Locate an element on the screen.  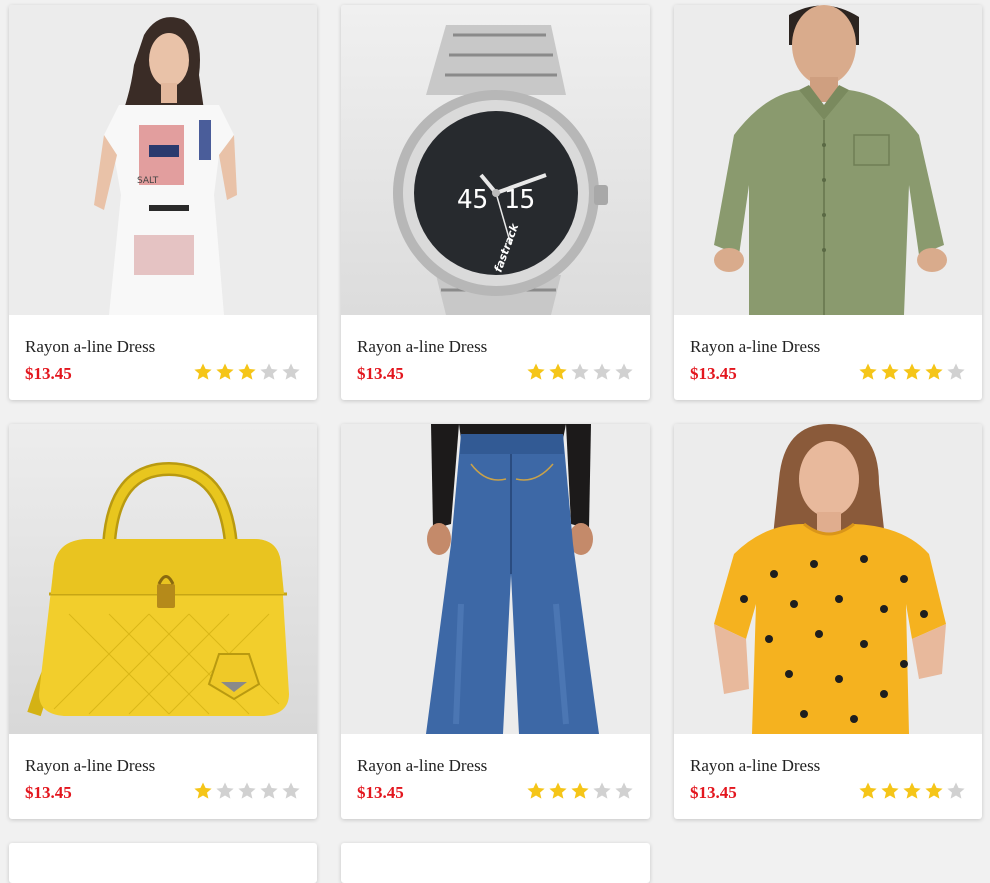
product-card: 45 15 fastrack Rayon a-line Dress $13.45 is located at coordinates (495, 202).